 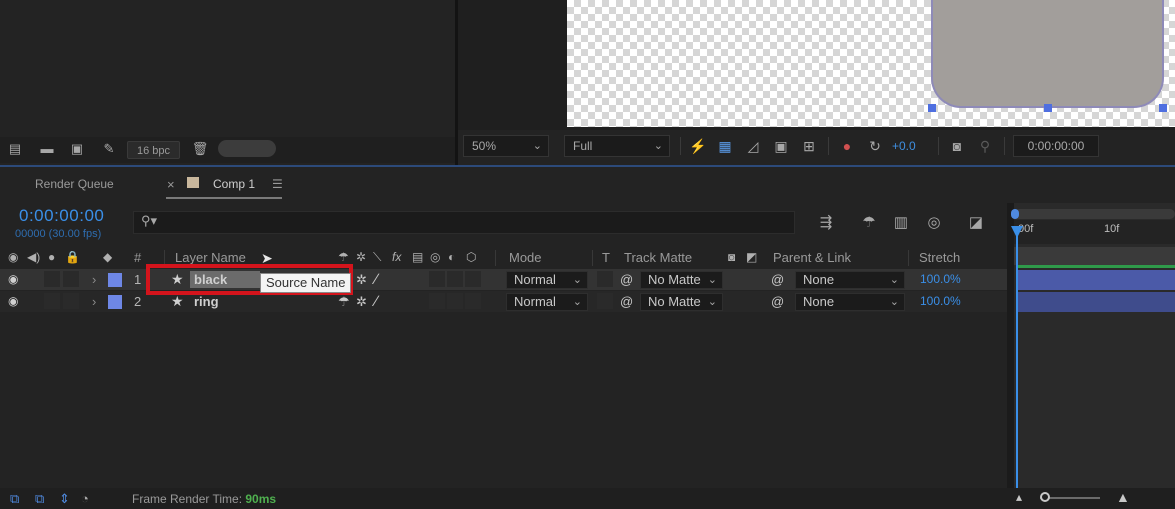 I want to click on active-tab-indicator, so click(x=224, y=198).